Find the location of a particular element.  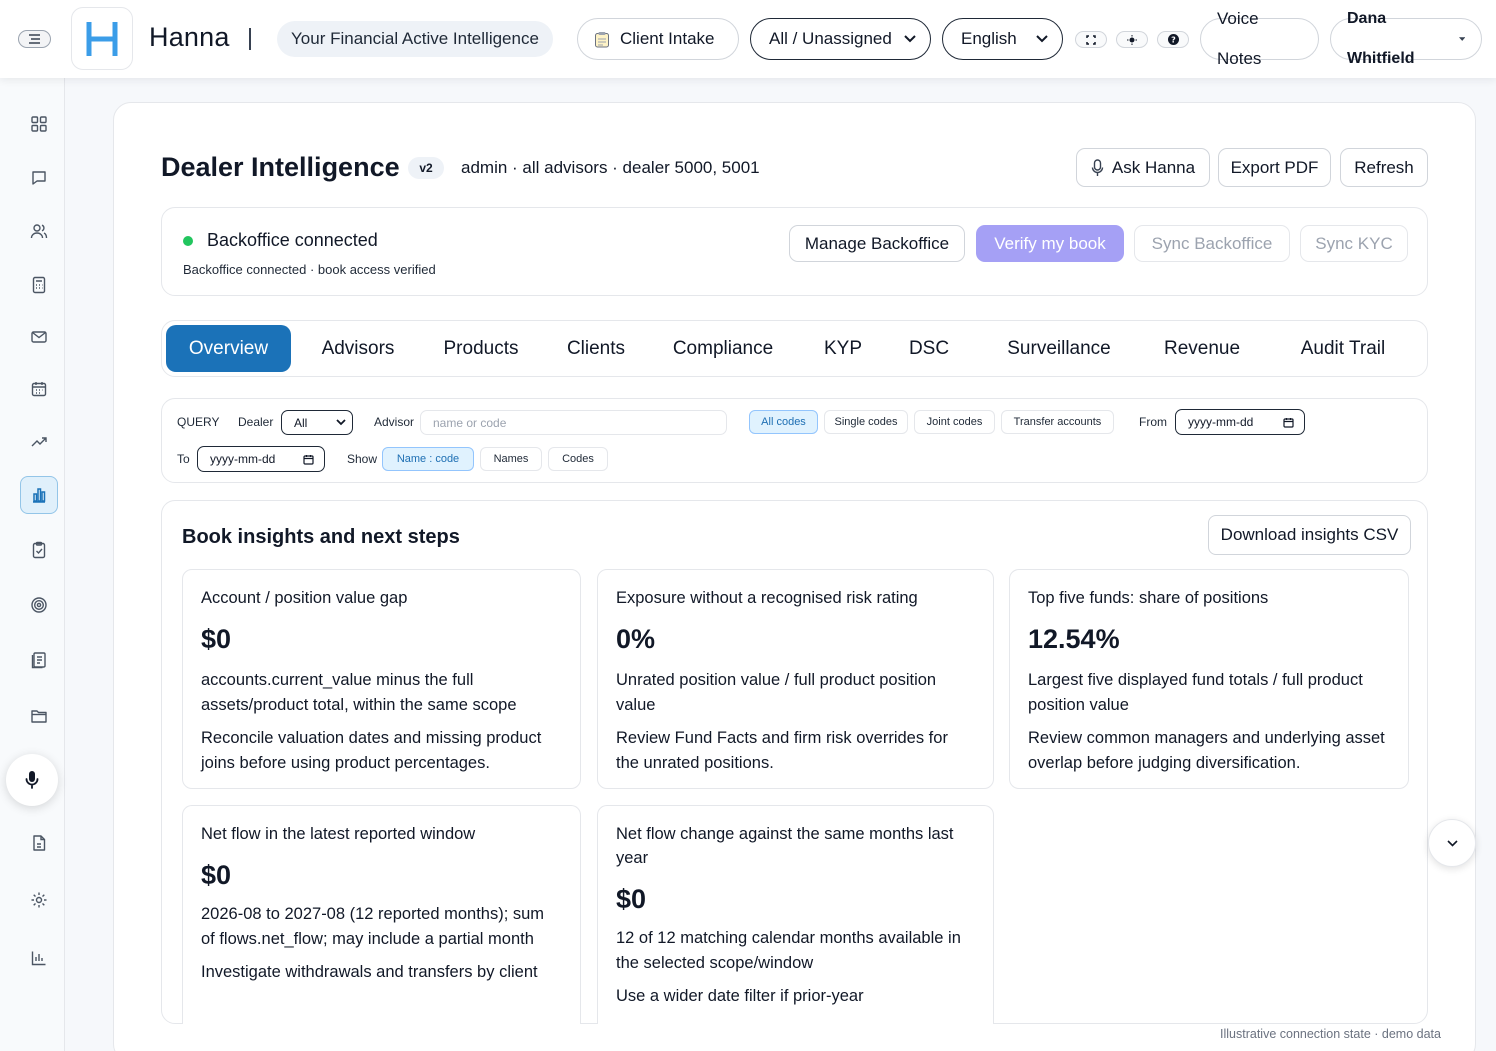

sidebar-item-chat is located at coordinates (39, 178).